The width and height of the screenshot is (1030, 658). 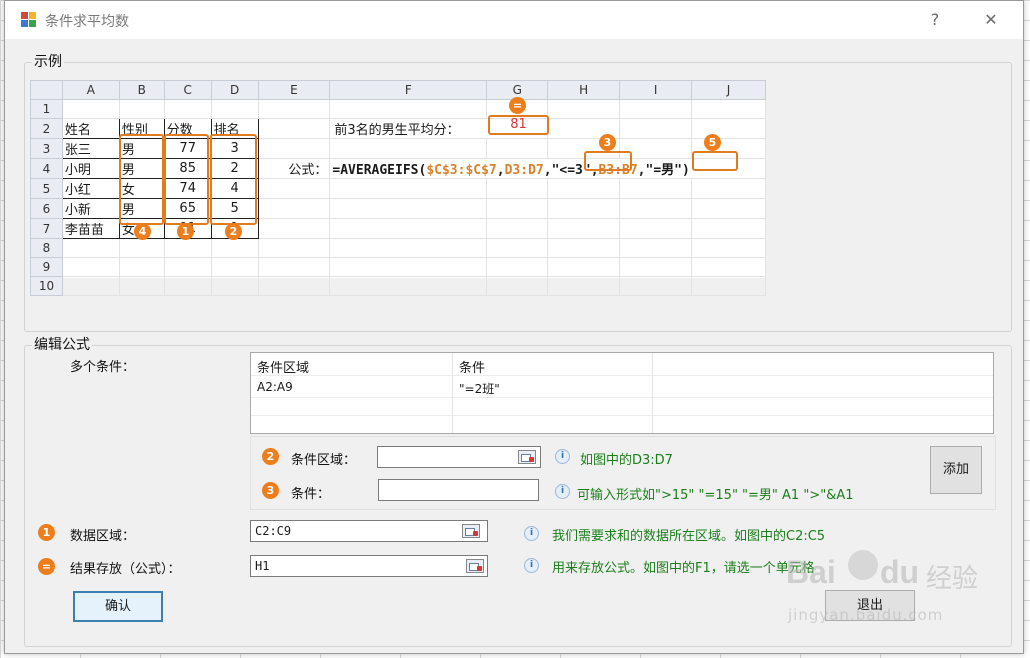 What do you see at coordinates (991, 20) in the screenshot?
I see `close-button: ✕` at bounding box center [991, 20].